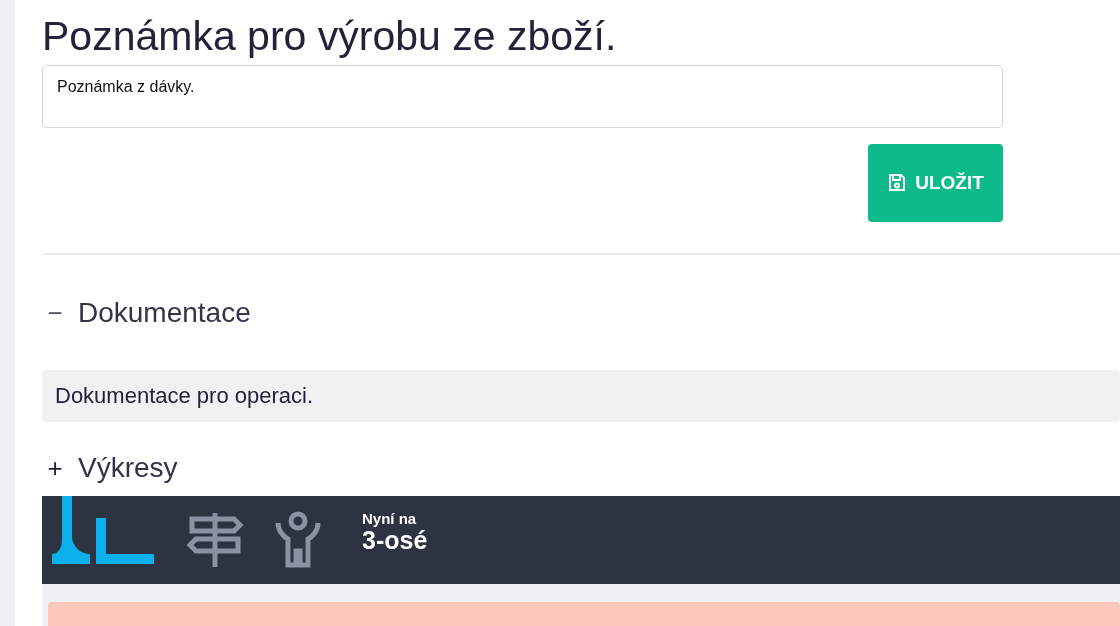 This screenshot has width=1120, height=626. Describe the element at coordinates (581, 396) in the screenshot. I see `section-content: Dokumentace pro operaci.` at that location.